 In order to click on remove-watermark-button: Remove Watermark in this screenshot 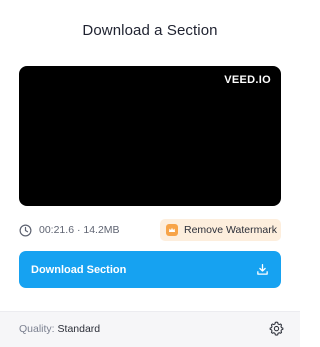, I will do `click(220, 230)`.